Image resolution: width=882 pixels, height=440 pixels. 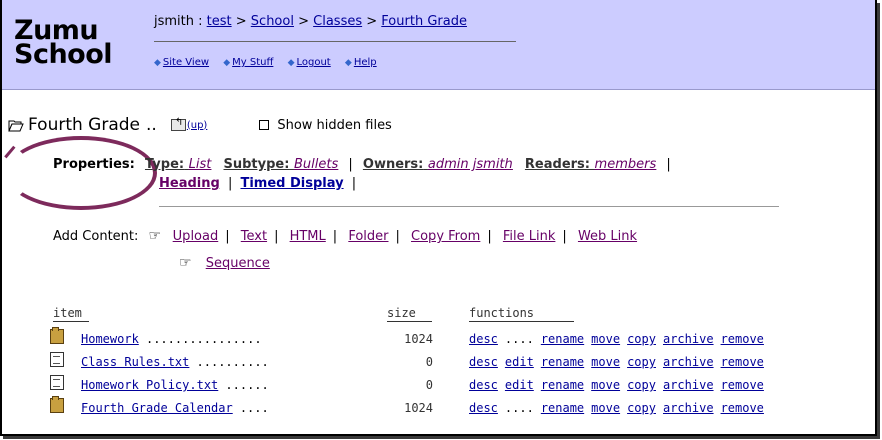 What do you see at coordinates (424, 21) in the screenshot?
I see `breadcrumb-fourth-grade: Fourth Grade` at bounding box center [424, 21].